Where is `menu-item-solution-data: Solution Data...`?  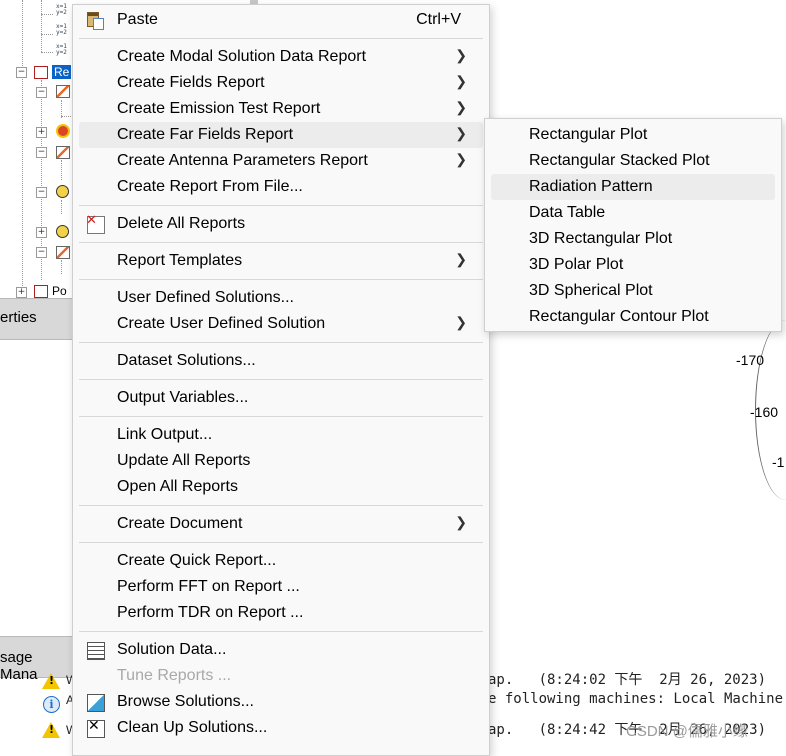 menu-item-solution-data: Solution Data... is located at coordinates (281, 650).